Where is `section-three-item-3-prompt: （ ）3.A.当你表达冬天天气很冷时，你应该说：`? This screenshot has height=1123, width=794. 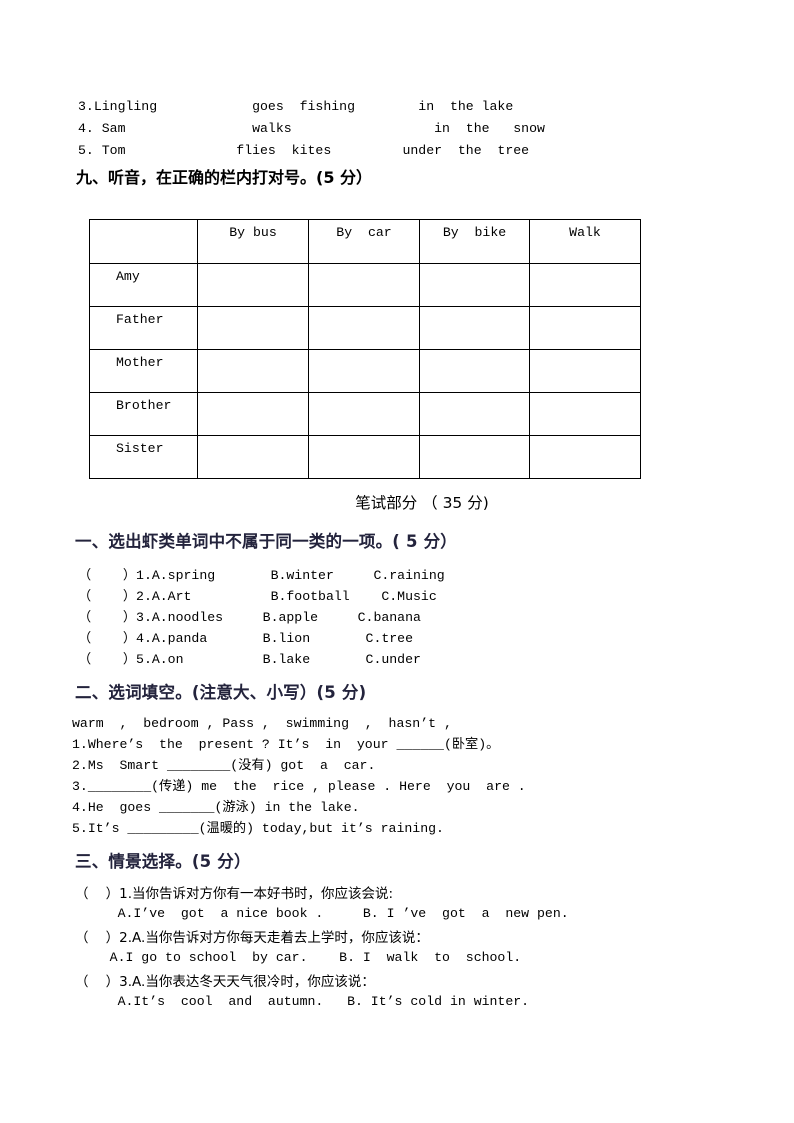
section-three-item-3-prompt: （ ）3.A.当你表达冬天天气很冷时，你应该说： is located at coordinates (225, 980).